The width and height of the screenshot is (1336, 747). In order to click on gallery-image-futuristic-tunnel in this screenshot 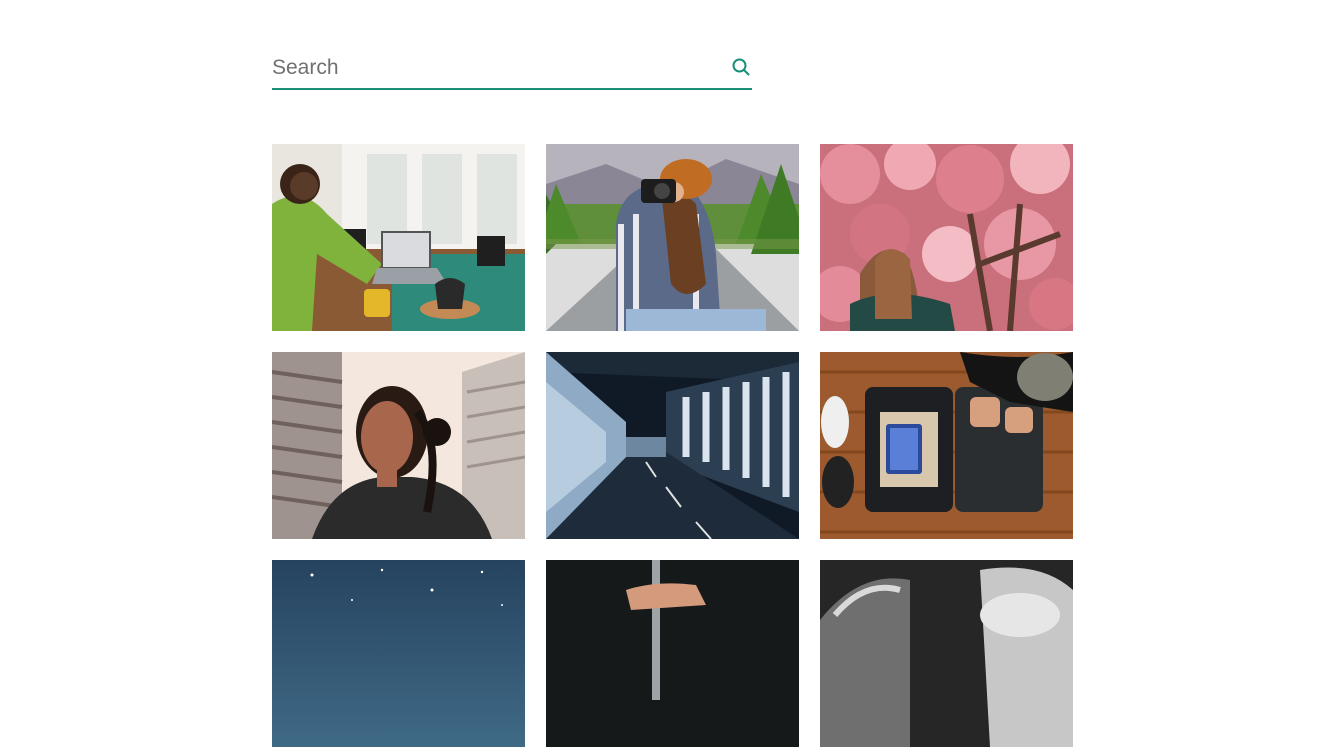, I will do `click(672, 445)`.